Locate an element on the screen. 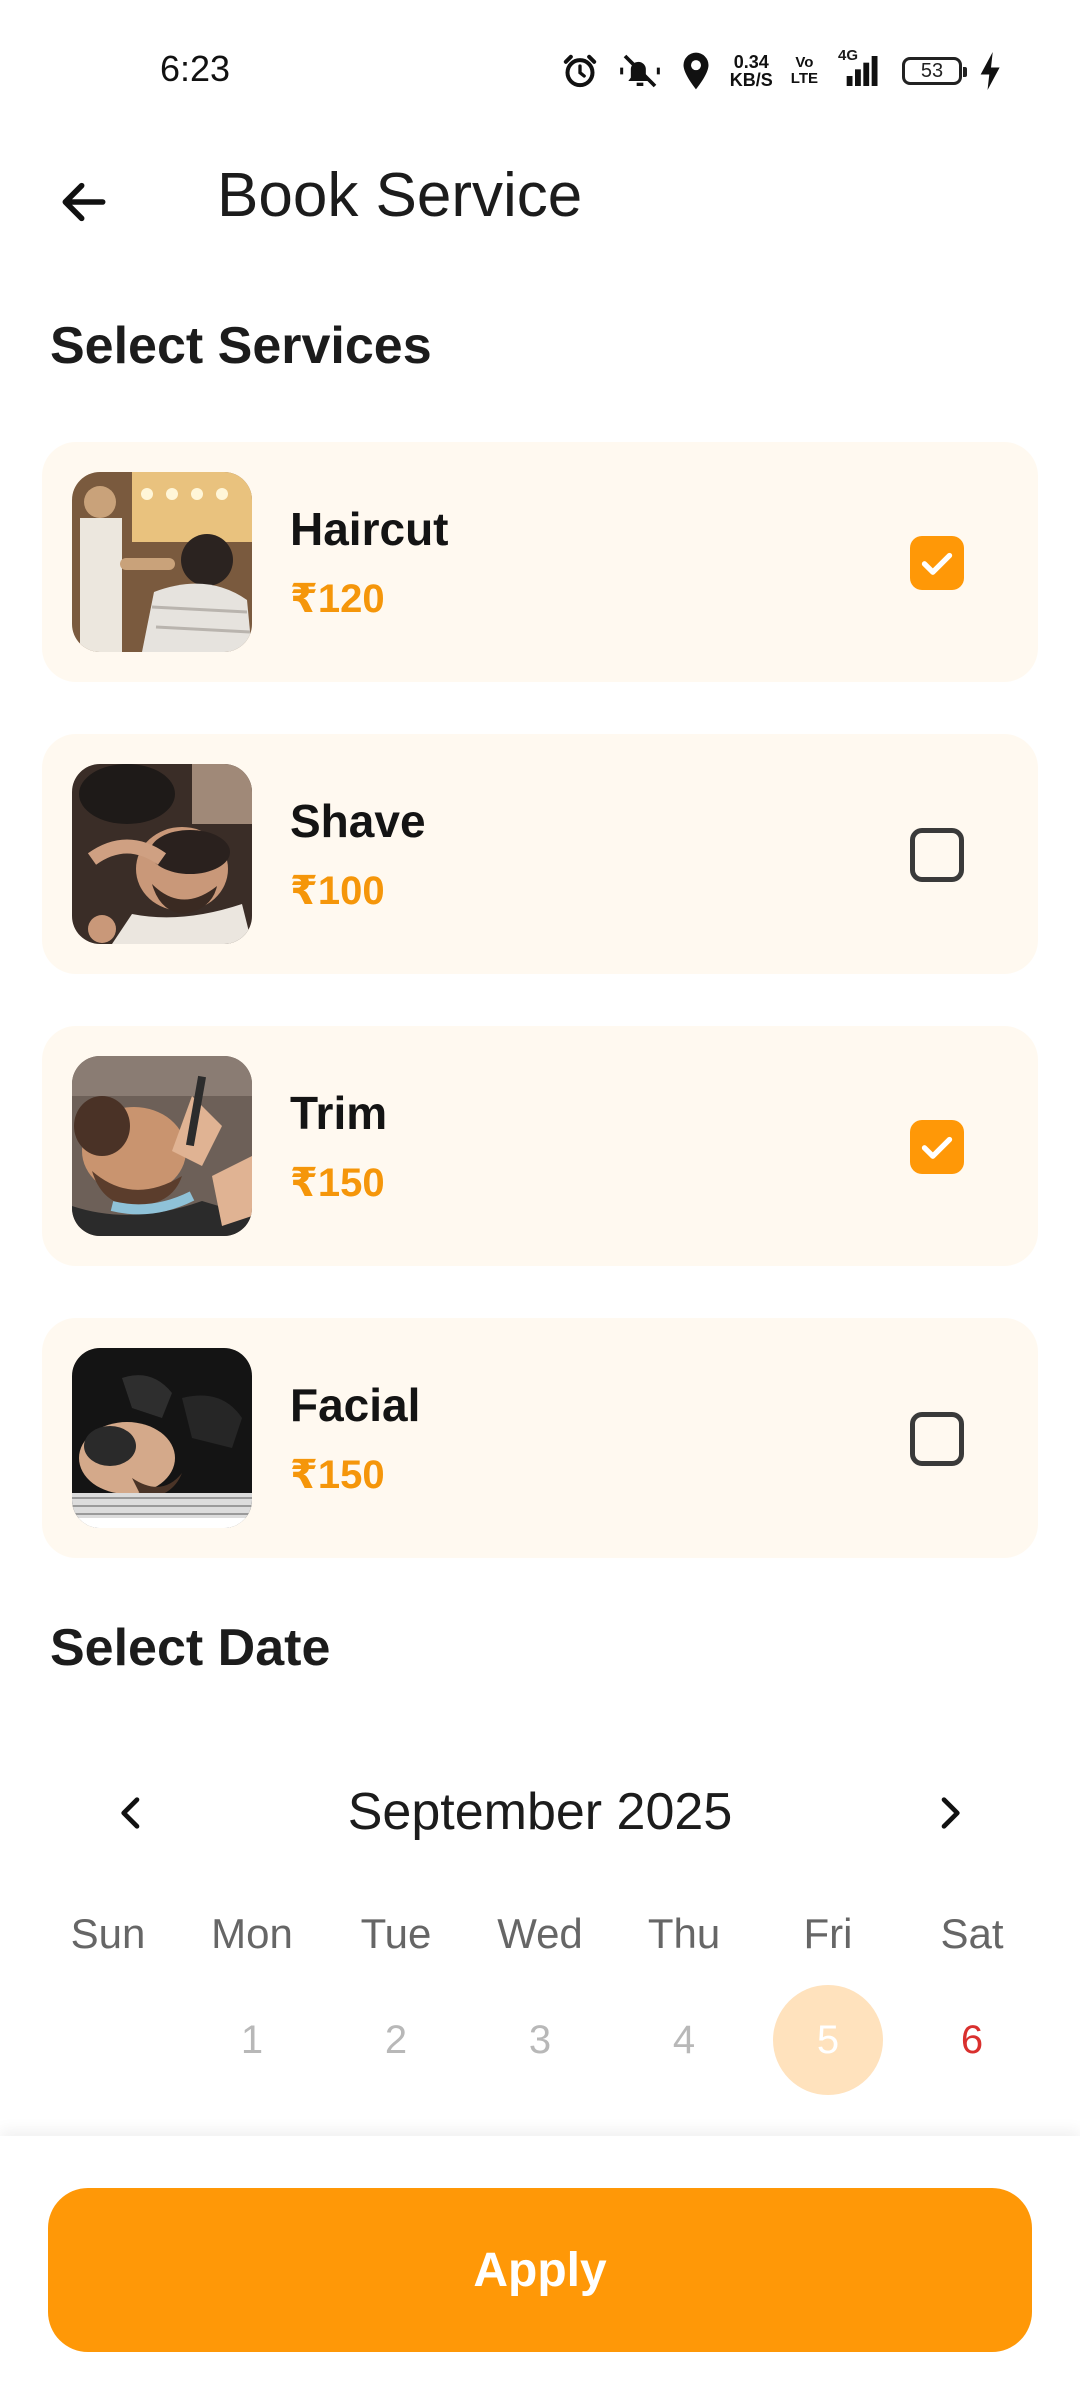  weekday-label: Sun is located at coordinates (108, 1933).